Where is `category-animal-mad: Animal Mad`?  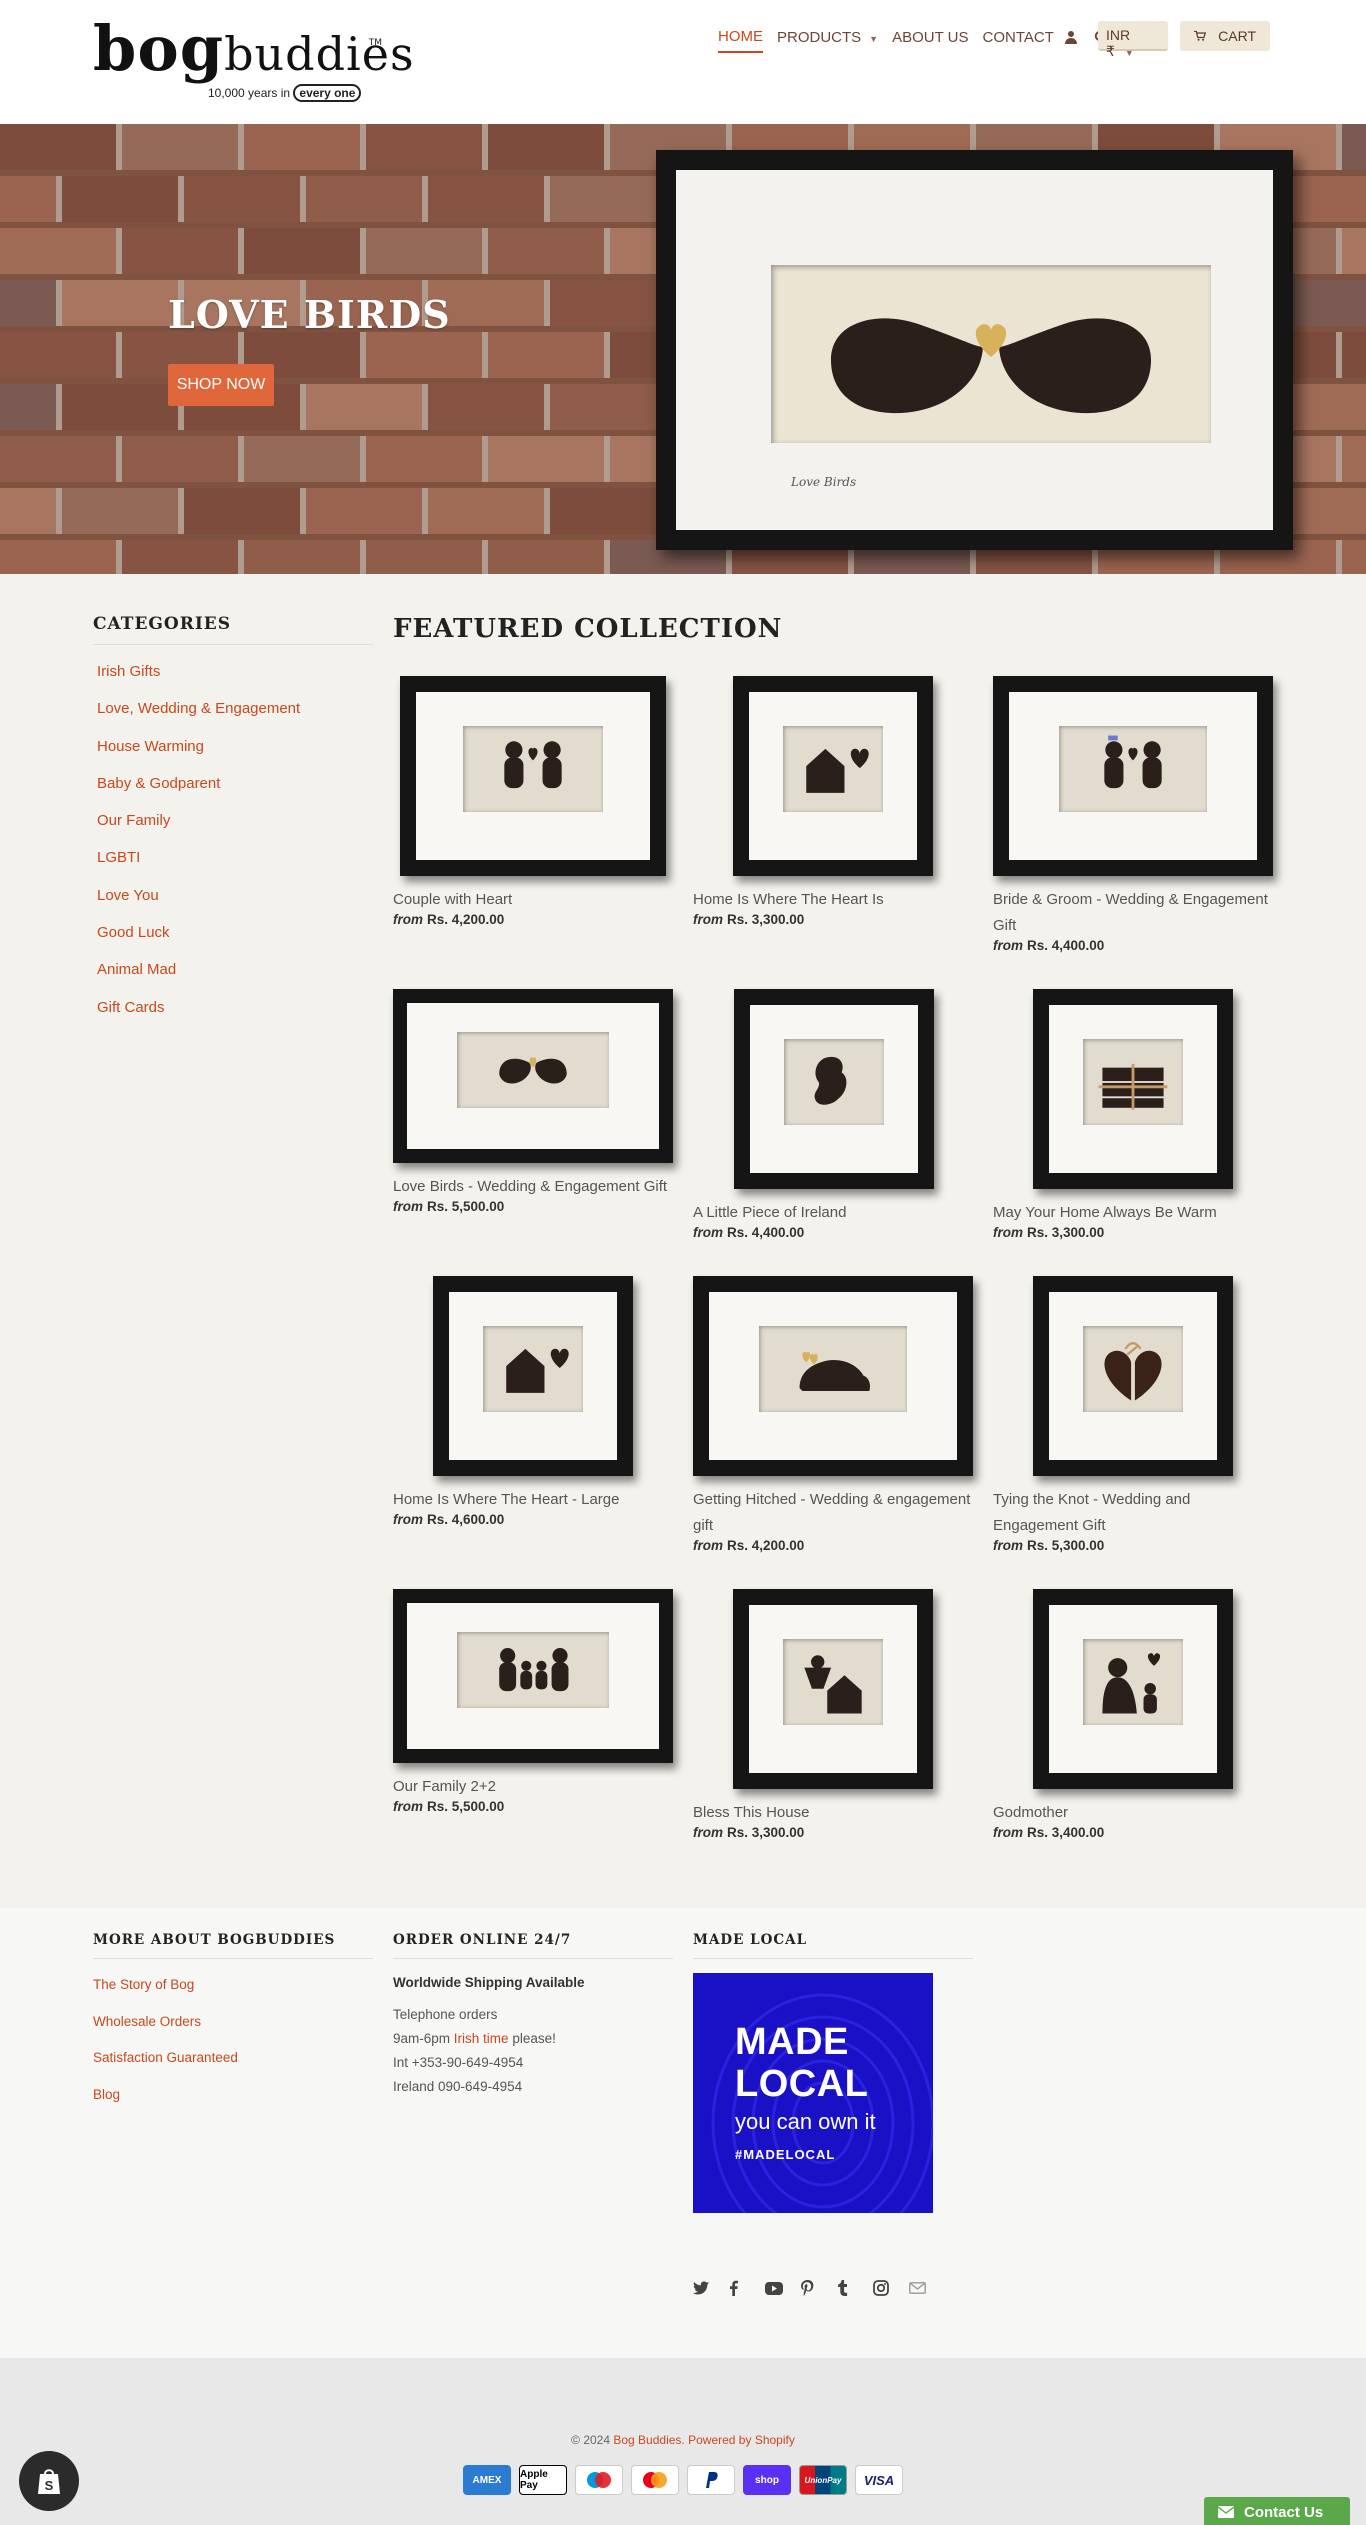
category-animal-mad: Animal Mad is located at coordinates (235, 977).